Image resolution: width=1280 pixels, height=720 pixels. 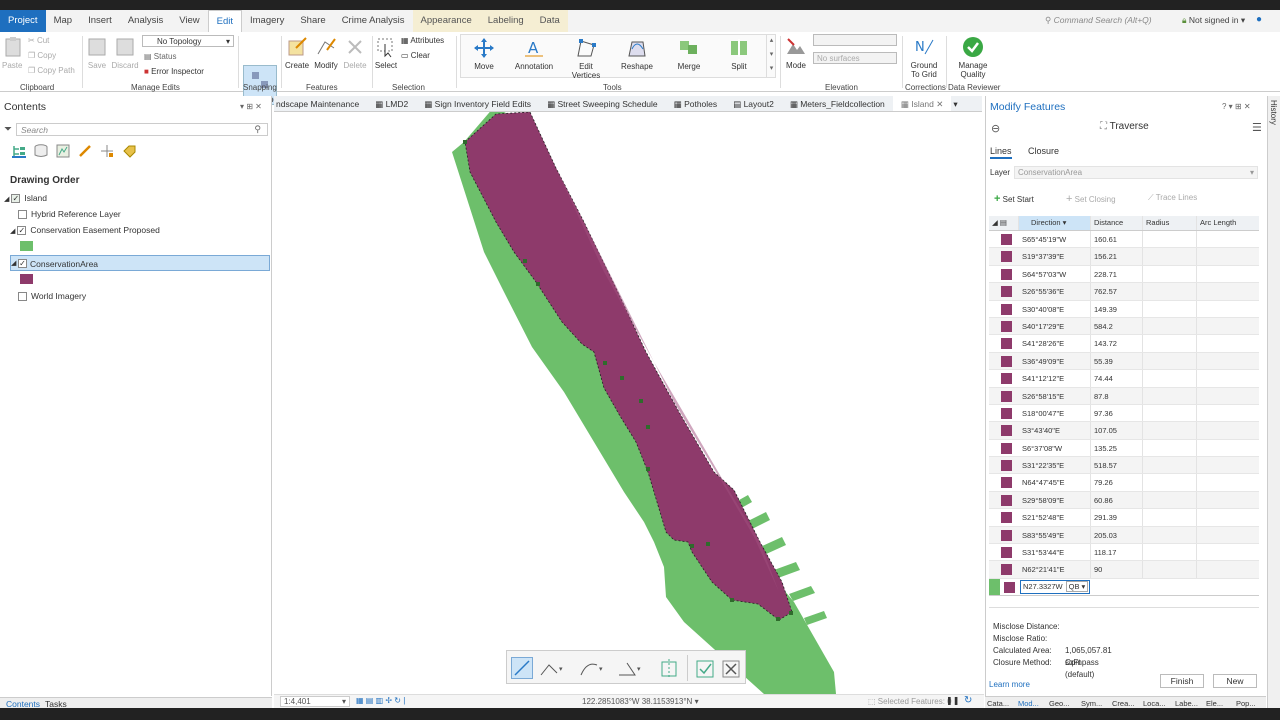 I want to click on topology-dropdown: No Topology ▾, so click(x=188, y=41).